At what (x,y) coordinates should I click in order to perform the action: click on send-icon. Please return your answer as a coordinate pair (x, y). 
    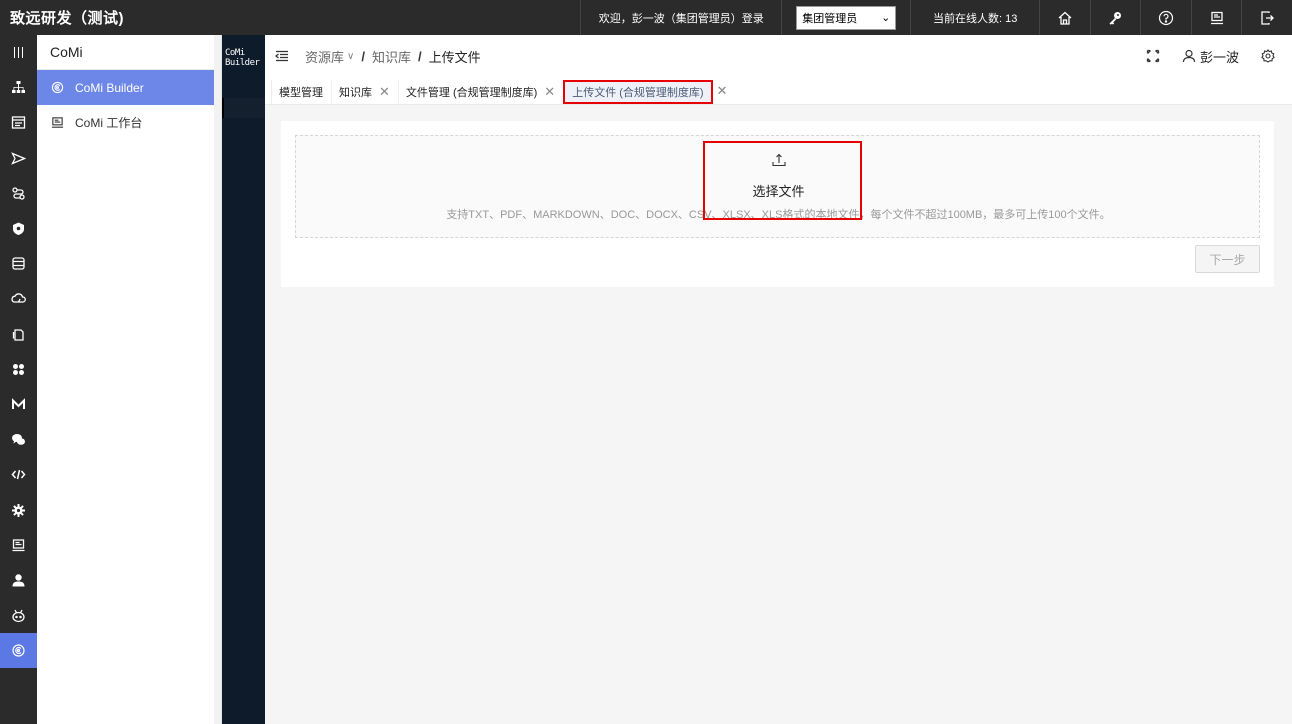
    Looking at the image, I should click on (18, 158).